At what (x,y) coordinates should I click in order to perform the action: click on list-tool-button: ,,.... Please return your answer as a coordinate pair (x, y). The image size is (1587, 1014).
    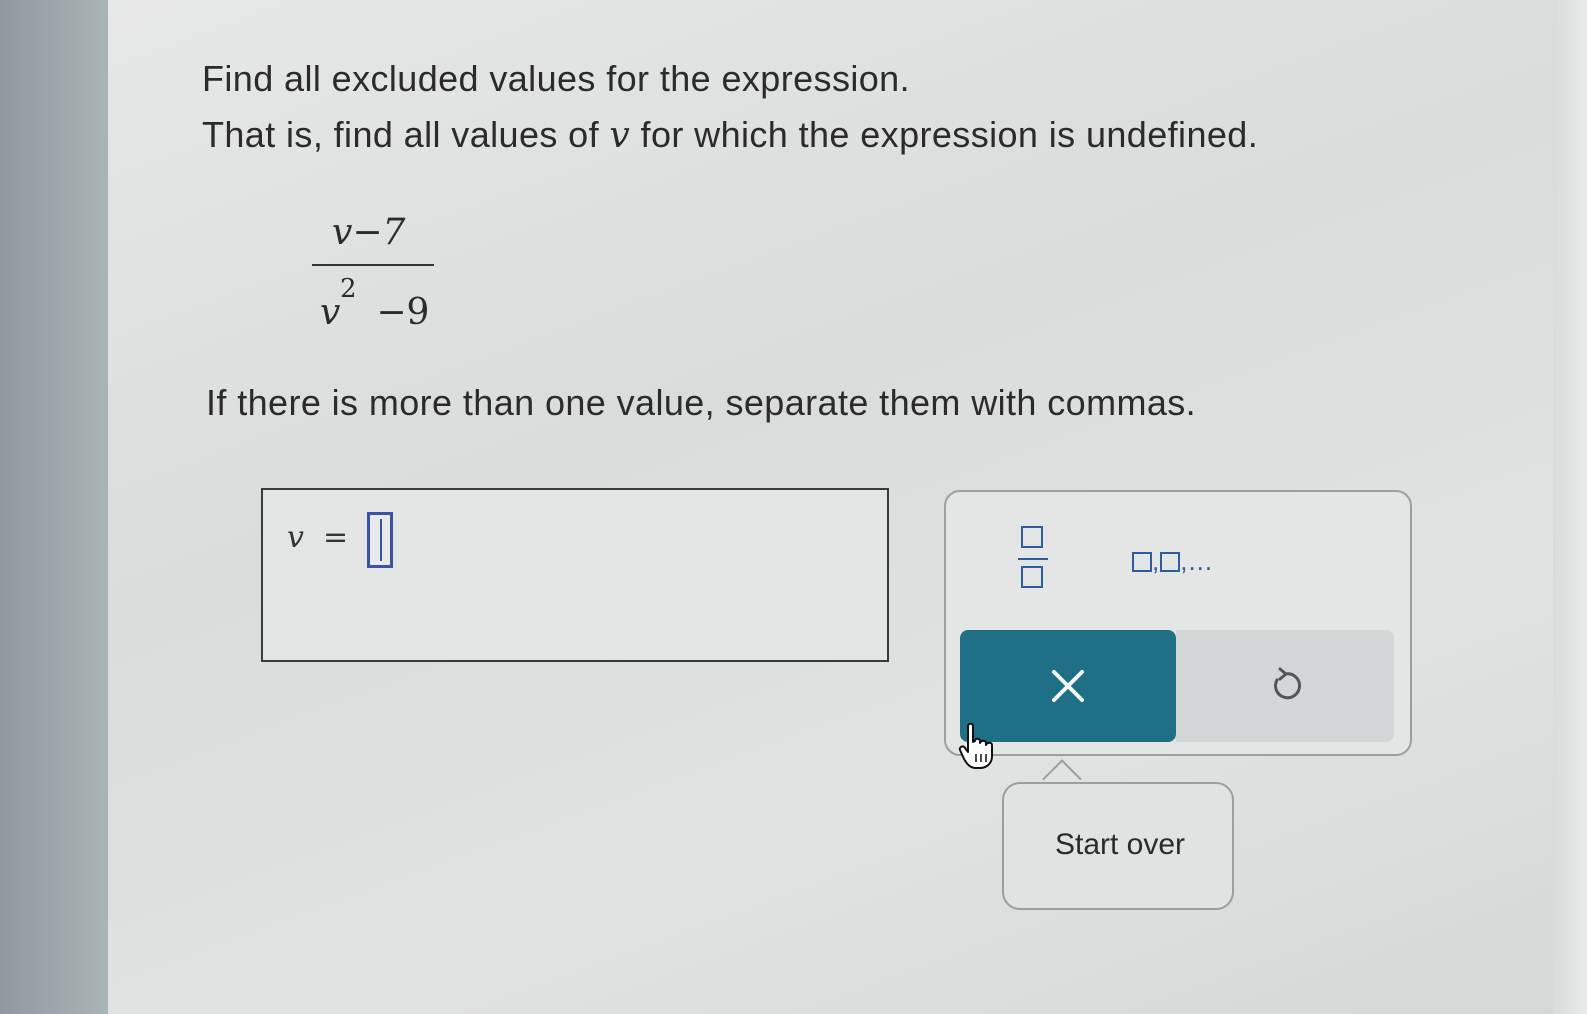
    Looking at the image, I should click on (1172, 561).